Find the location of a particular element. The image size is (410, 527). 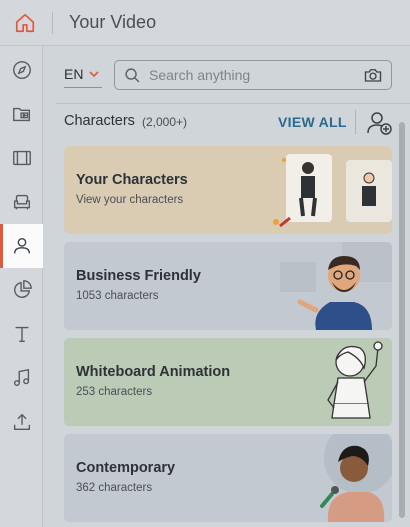

rail-item-characters is located at coordinates (21, 246).